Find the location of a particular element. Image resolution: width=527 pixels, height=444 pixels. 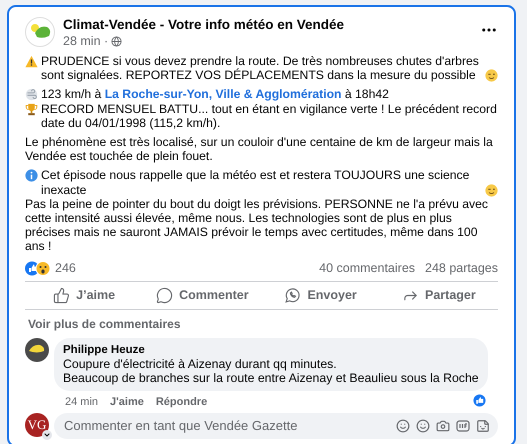

camera-icon is located at coordinates (443, 425).